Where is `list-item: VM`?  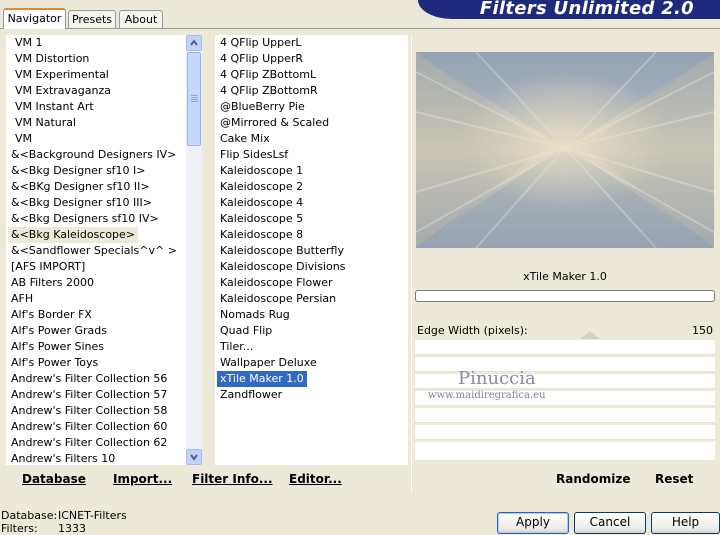 list-item: VM is located at coordinates (96, 139).